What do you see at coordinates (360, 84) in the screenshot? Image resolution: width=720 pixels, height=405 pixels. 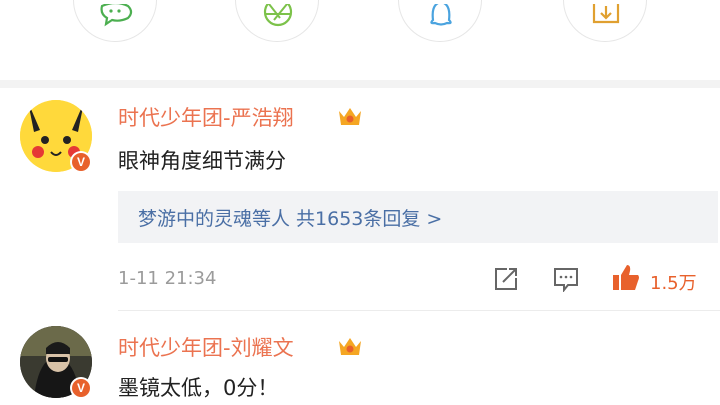 I see `section-divider` at bounding box center [360, 84].